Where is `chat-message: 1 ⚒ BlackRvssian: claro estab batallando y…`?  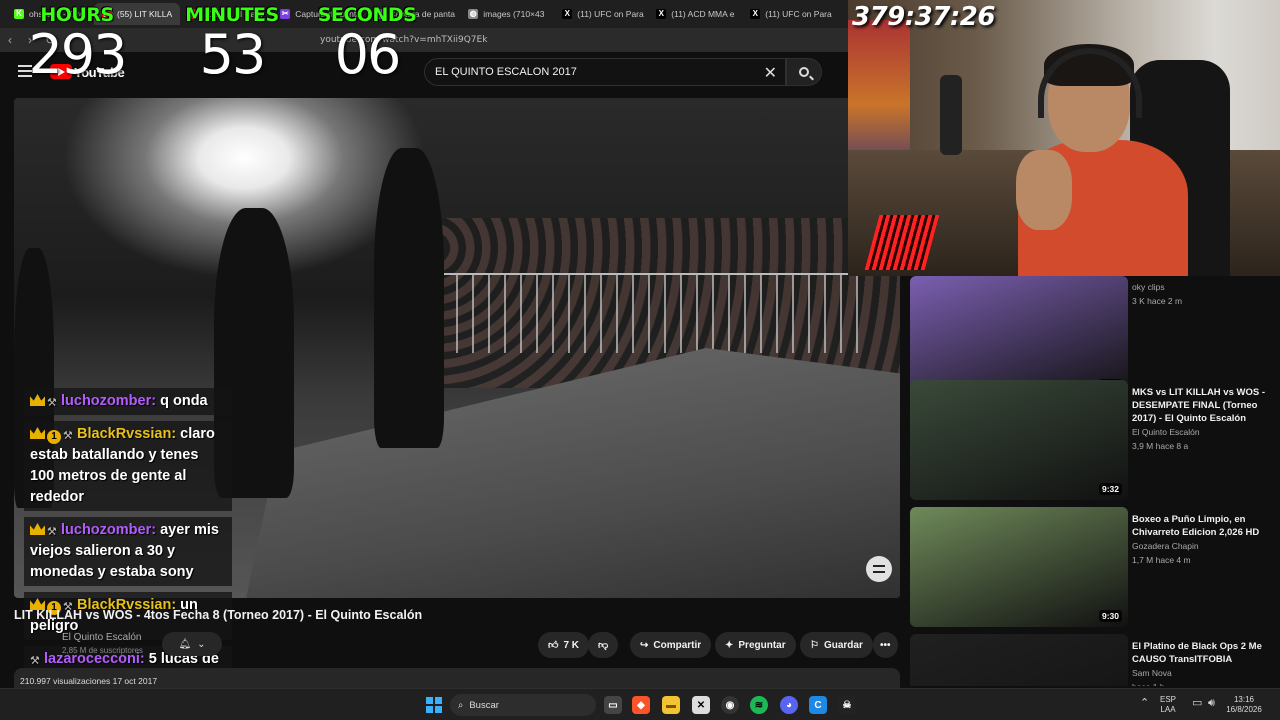
chat-message: 1 ⚒ BlackRvssian: claro estab batallando y… is located at coordinates (128, 466).